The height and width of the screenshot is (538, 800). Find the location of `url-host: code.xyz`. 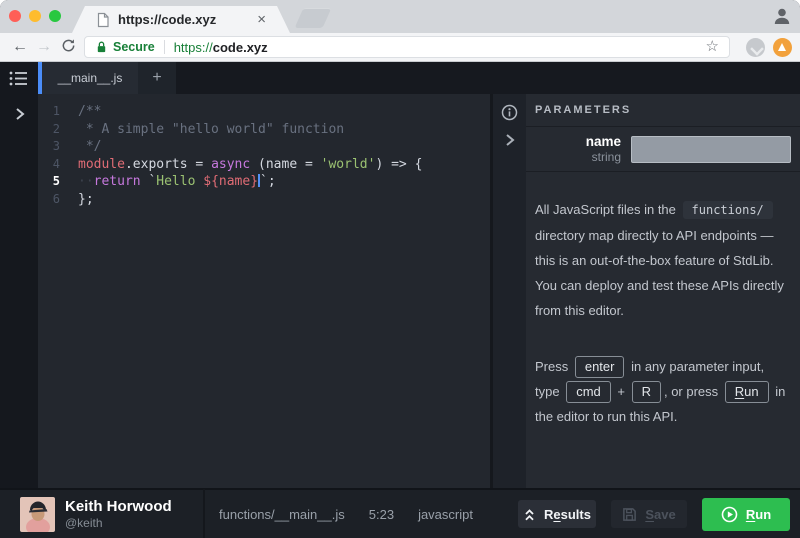

url-host: code.xyz is located at coordinates (240, 47).